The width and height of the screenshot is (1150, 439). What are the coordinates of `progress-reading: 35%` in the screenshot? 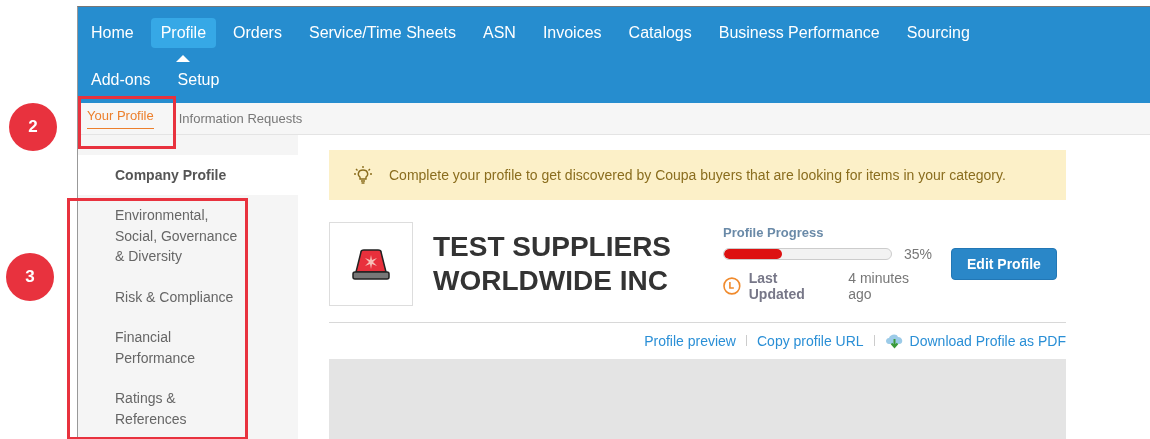 It's located at (918, 254).